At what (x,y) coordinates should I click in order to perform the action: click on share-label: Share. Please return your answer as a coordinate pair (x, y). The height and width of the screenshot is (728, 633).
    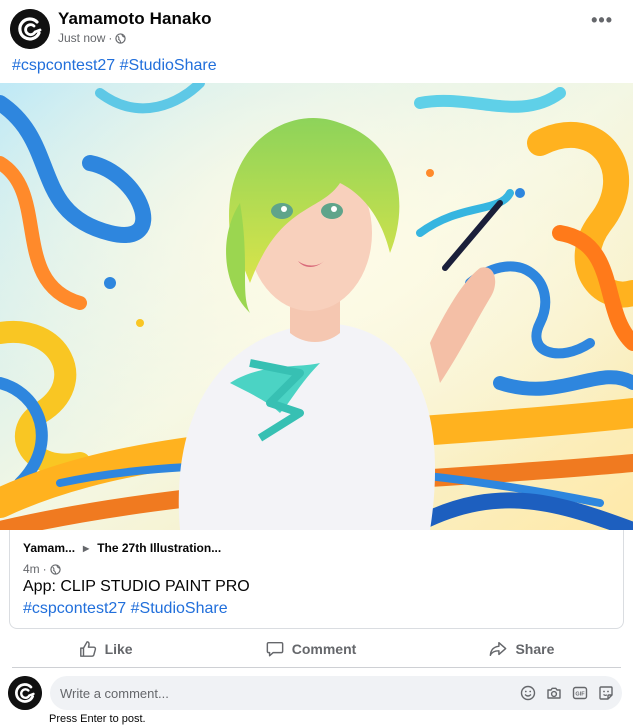
    Looking at the image, I should click on (535, 649).